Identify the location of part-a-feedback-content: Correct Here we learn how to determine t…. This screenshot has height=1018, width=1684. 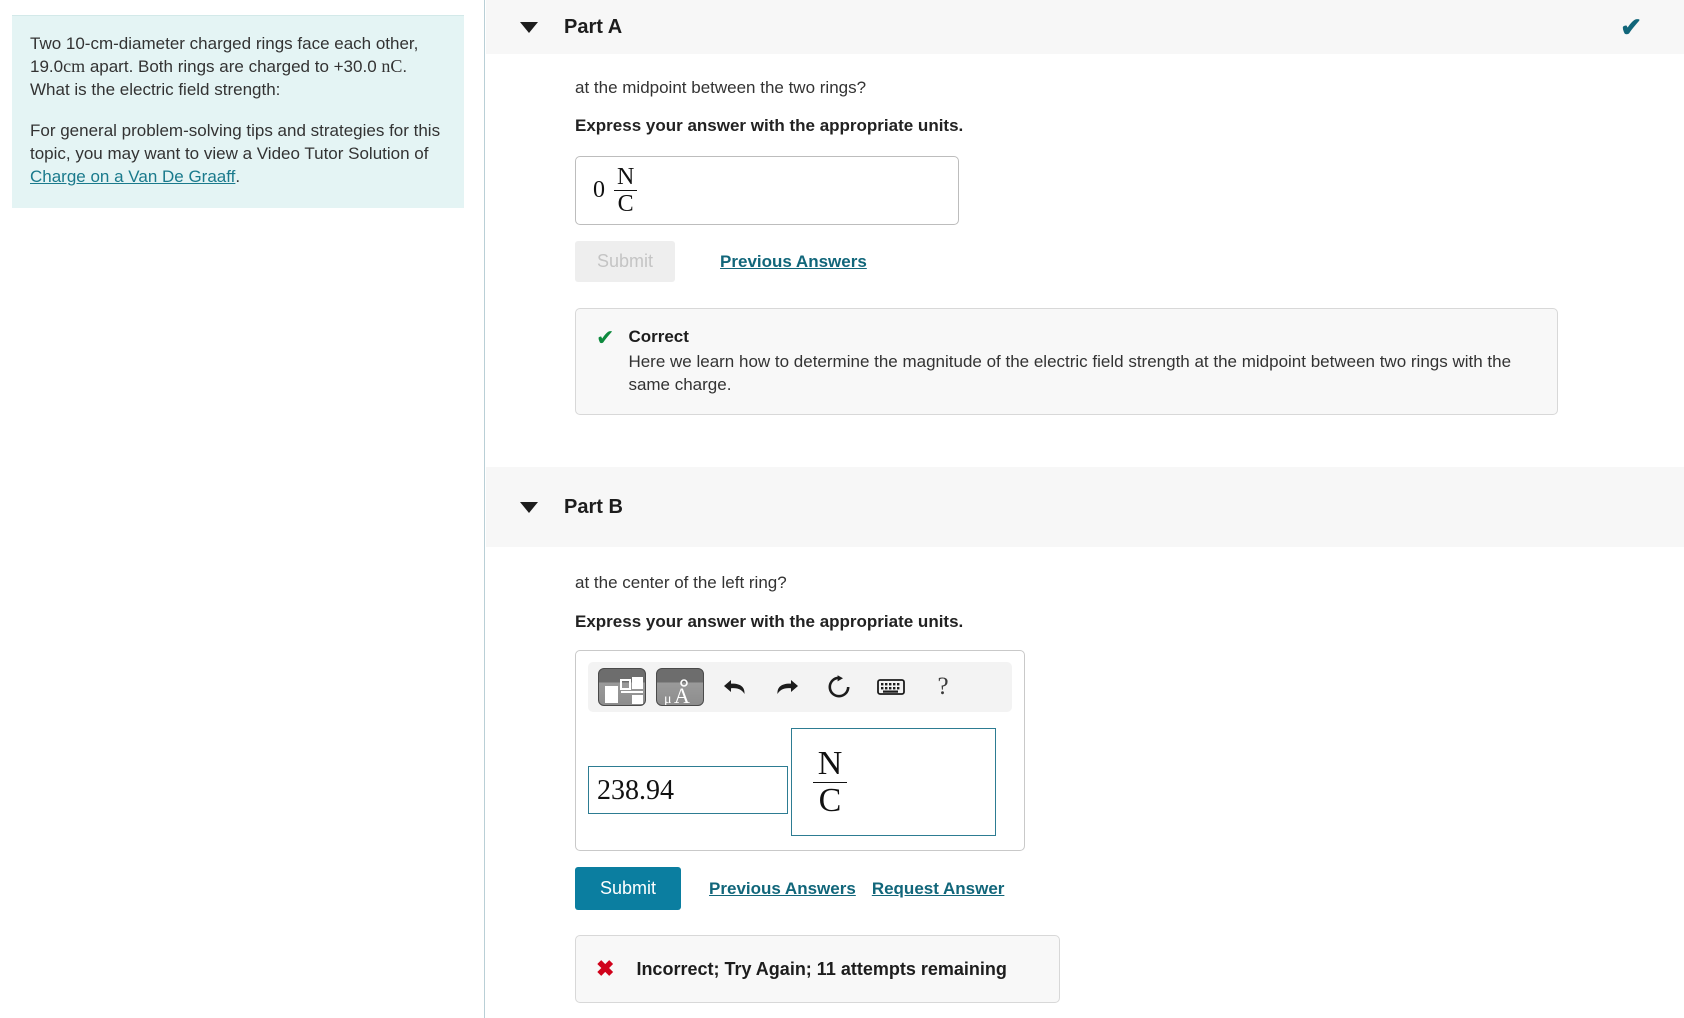
(1082, 361).